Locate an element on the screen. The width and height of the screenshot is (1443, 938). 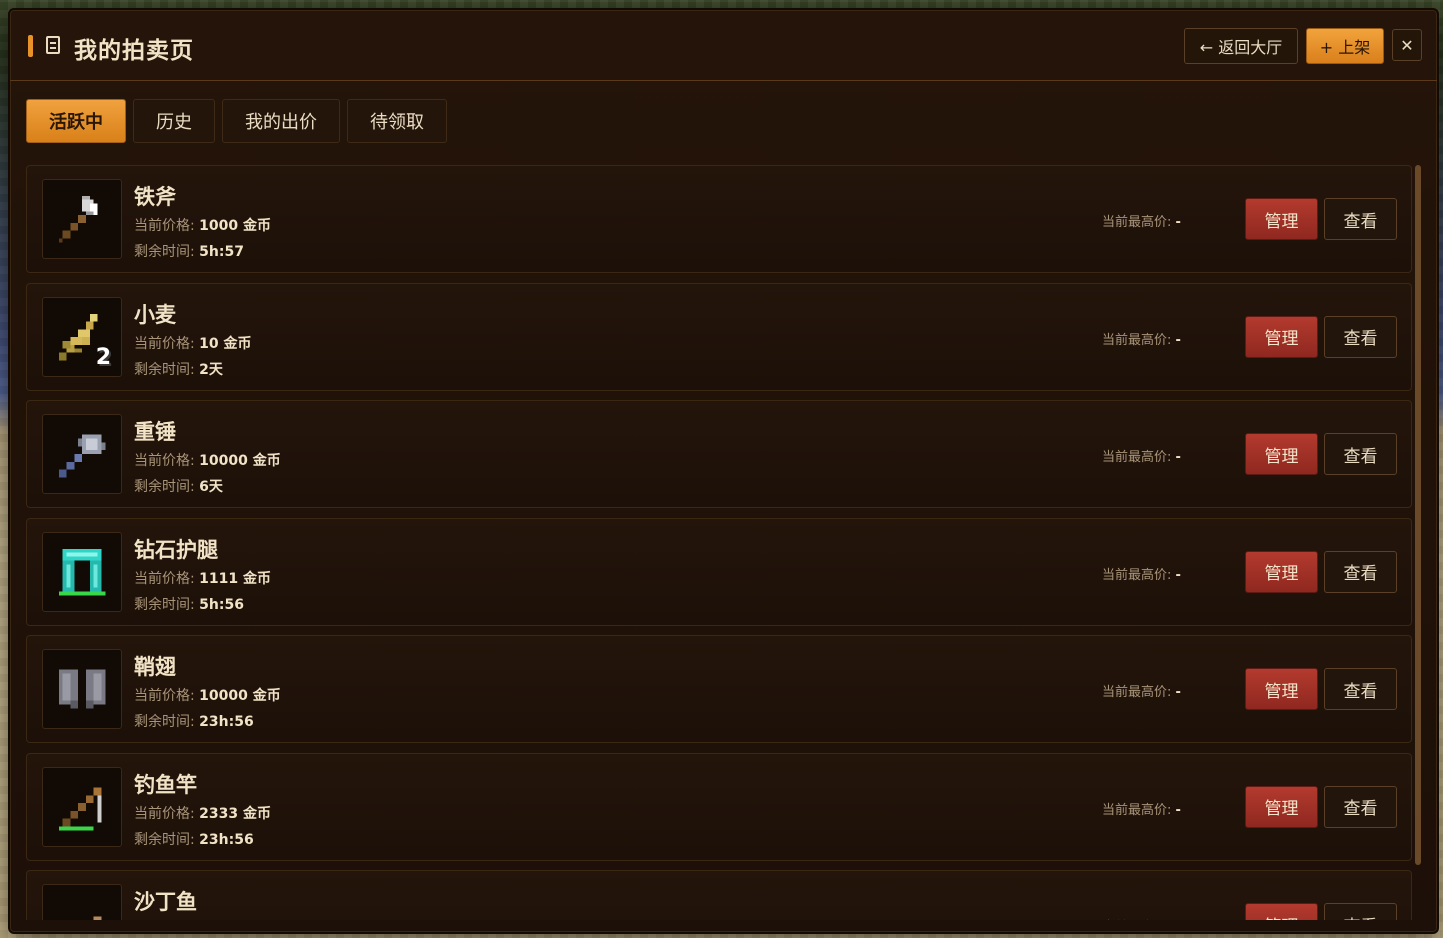
item-name: 重锤 is located at coordinates (155, 432).